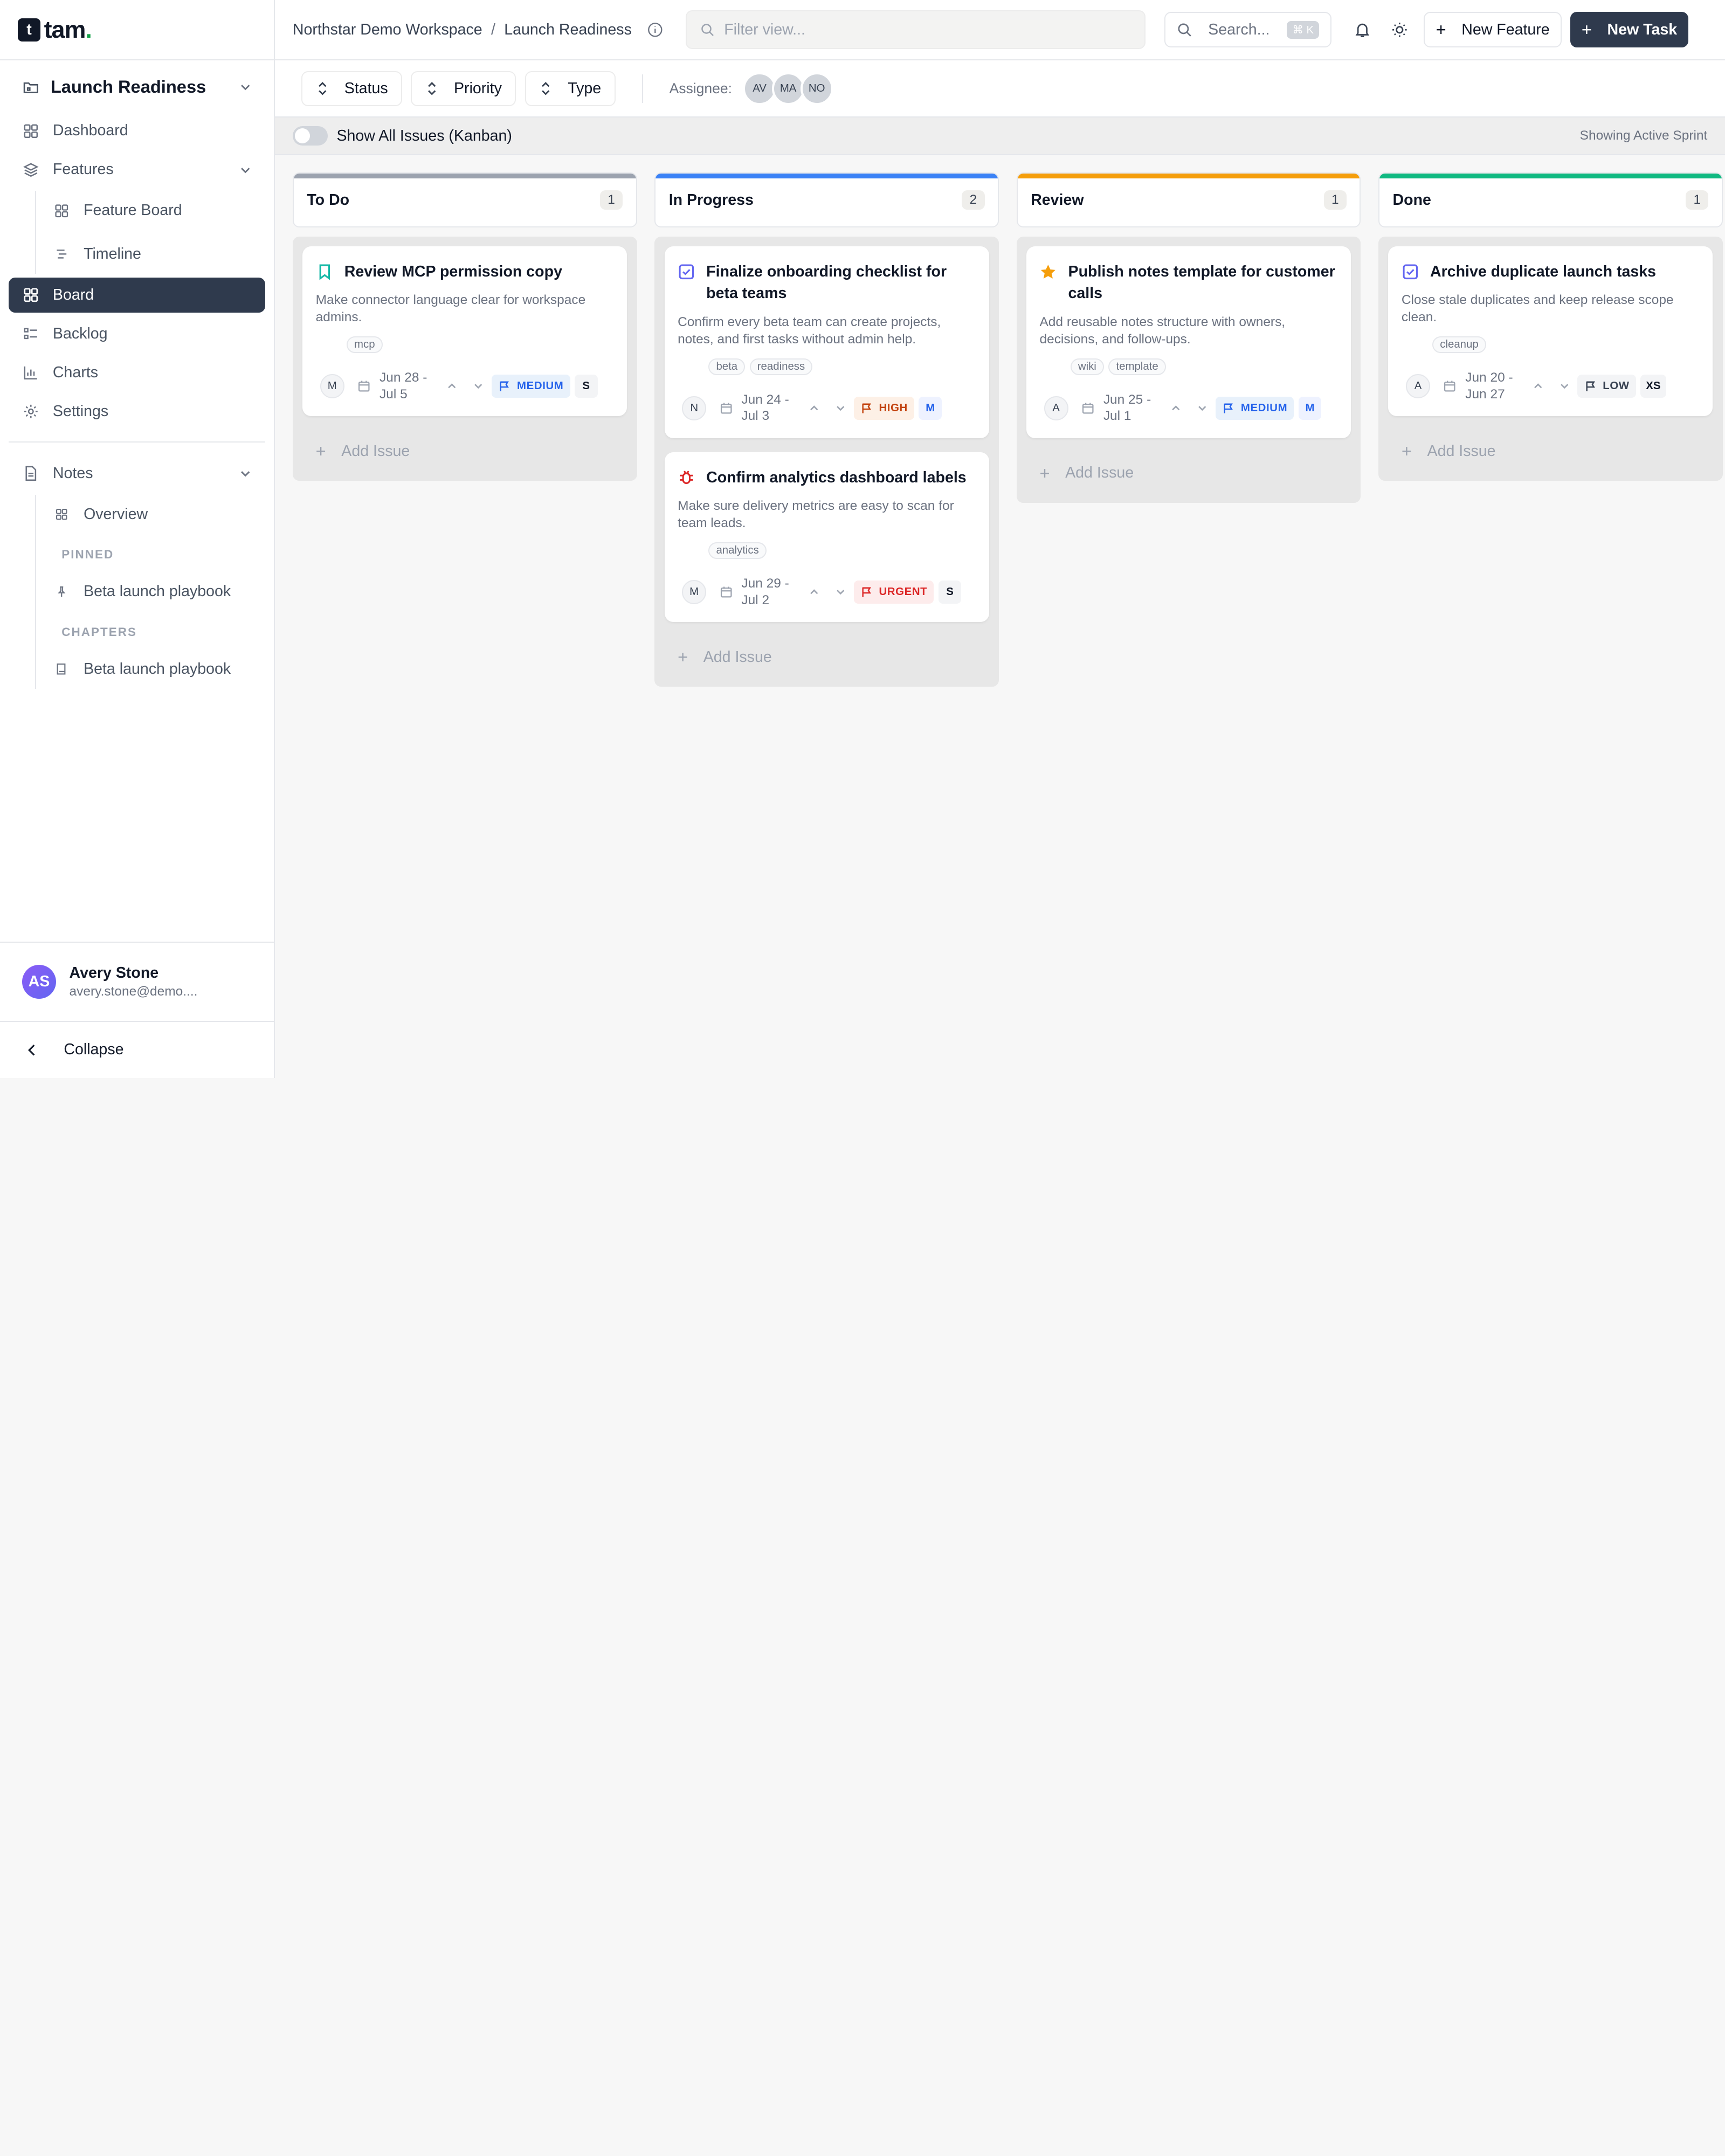 Image resolution: width=1725 pixels, height=2156 pixels. Describe the element at coordinates (1188, 408) in the screenshot. I see `card-meta: A Jun 25 - Jul 1 MEDIUM M` at that location.